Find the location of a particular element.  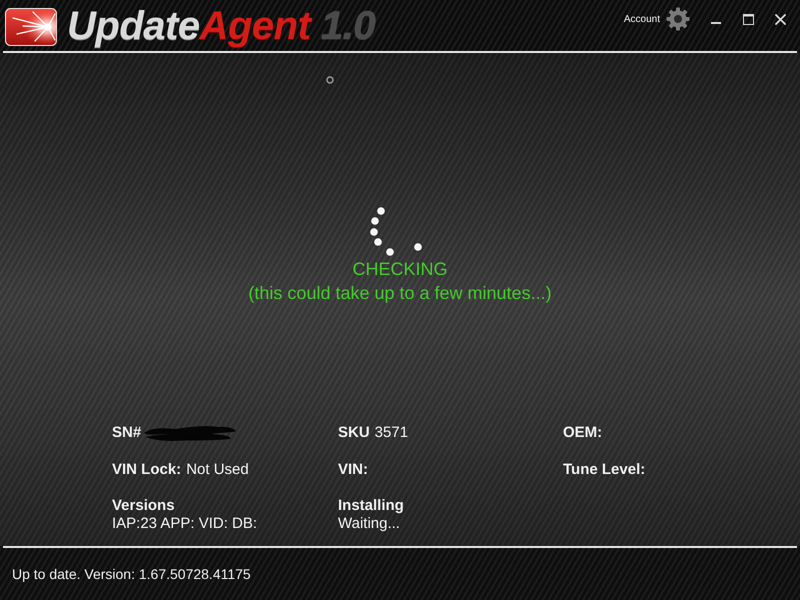

logo-icon is located at coordinates (31, 27).